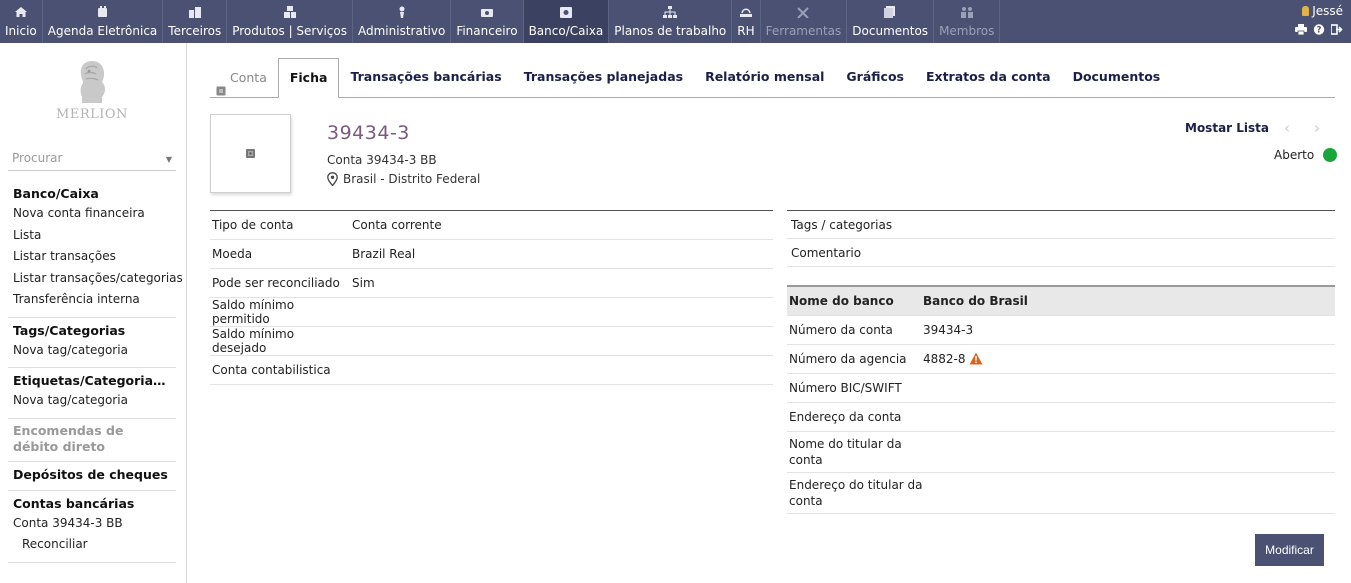 The width and height of the screenshot is (1351, 583). Describe the element at coordinates (102, 31) in the screenshot. I see `topnav-label: Agenda Eletrônica` at that location.